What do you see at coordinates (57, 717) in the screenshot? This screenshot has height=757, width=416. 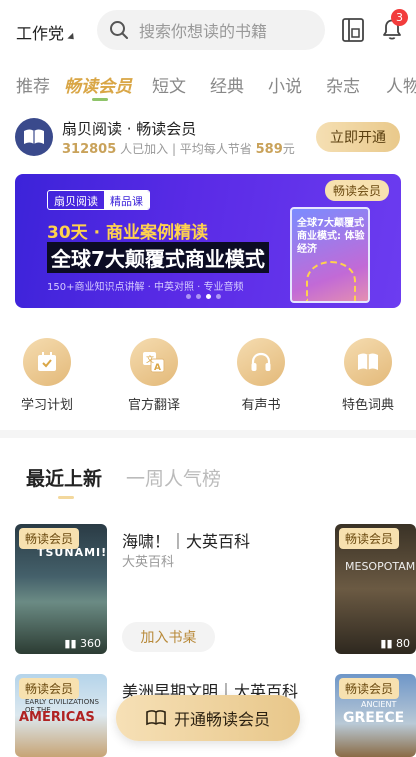 I see `cover-title: AMERICAS` at bounding box center [57, 717].